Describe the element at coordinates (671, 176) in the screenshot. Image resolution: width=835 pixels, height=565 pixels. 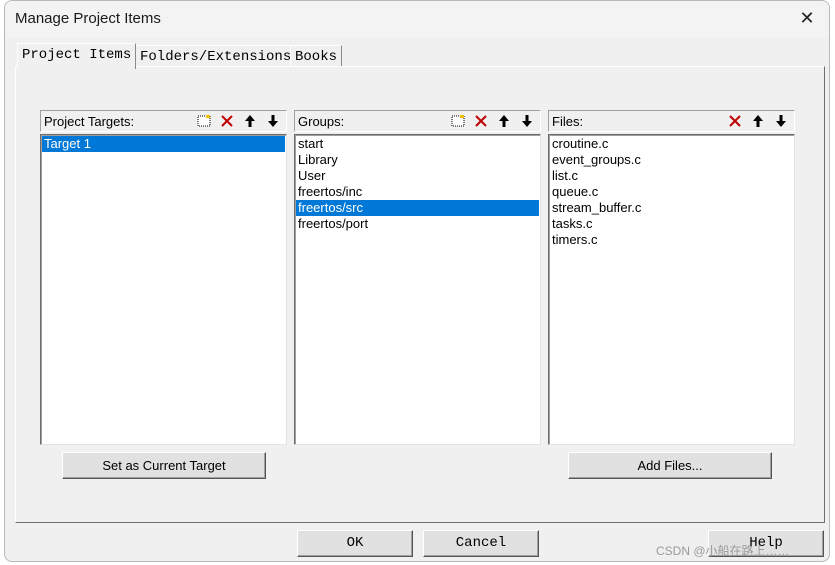
I see `list-item: list.c` at that location.